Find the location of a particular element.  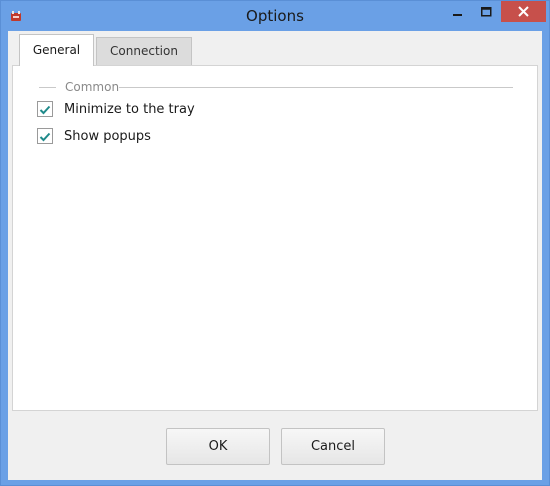

cancel-button: Cancel is located at coordinates (333, 446).